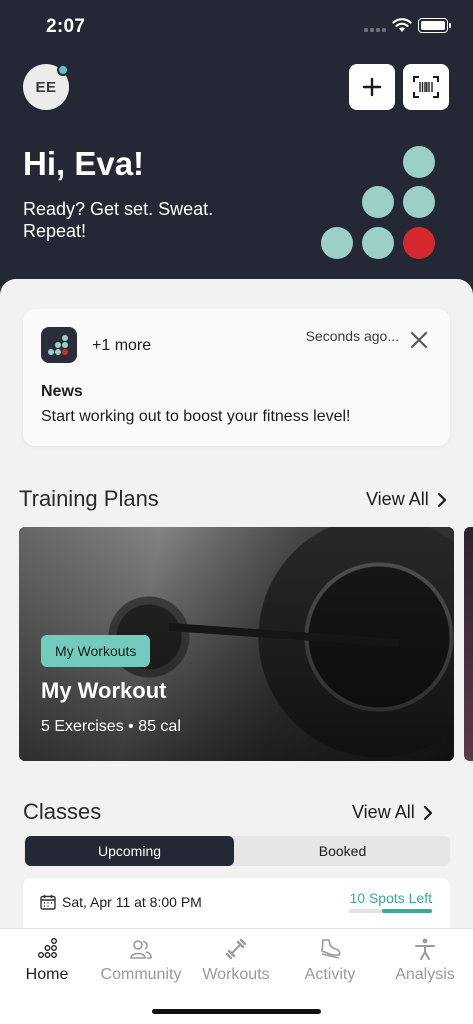 The width and height of the screenshot is (473, 1024). What do you see at coordinates (141, 974) in the screenshot?
I see `tab-label: Community` at bounding box center [141, 974].